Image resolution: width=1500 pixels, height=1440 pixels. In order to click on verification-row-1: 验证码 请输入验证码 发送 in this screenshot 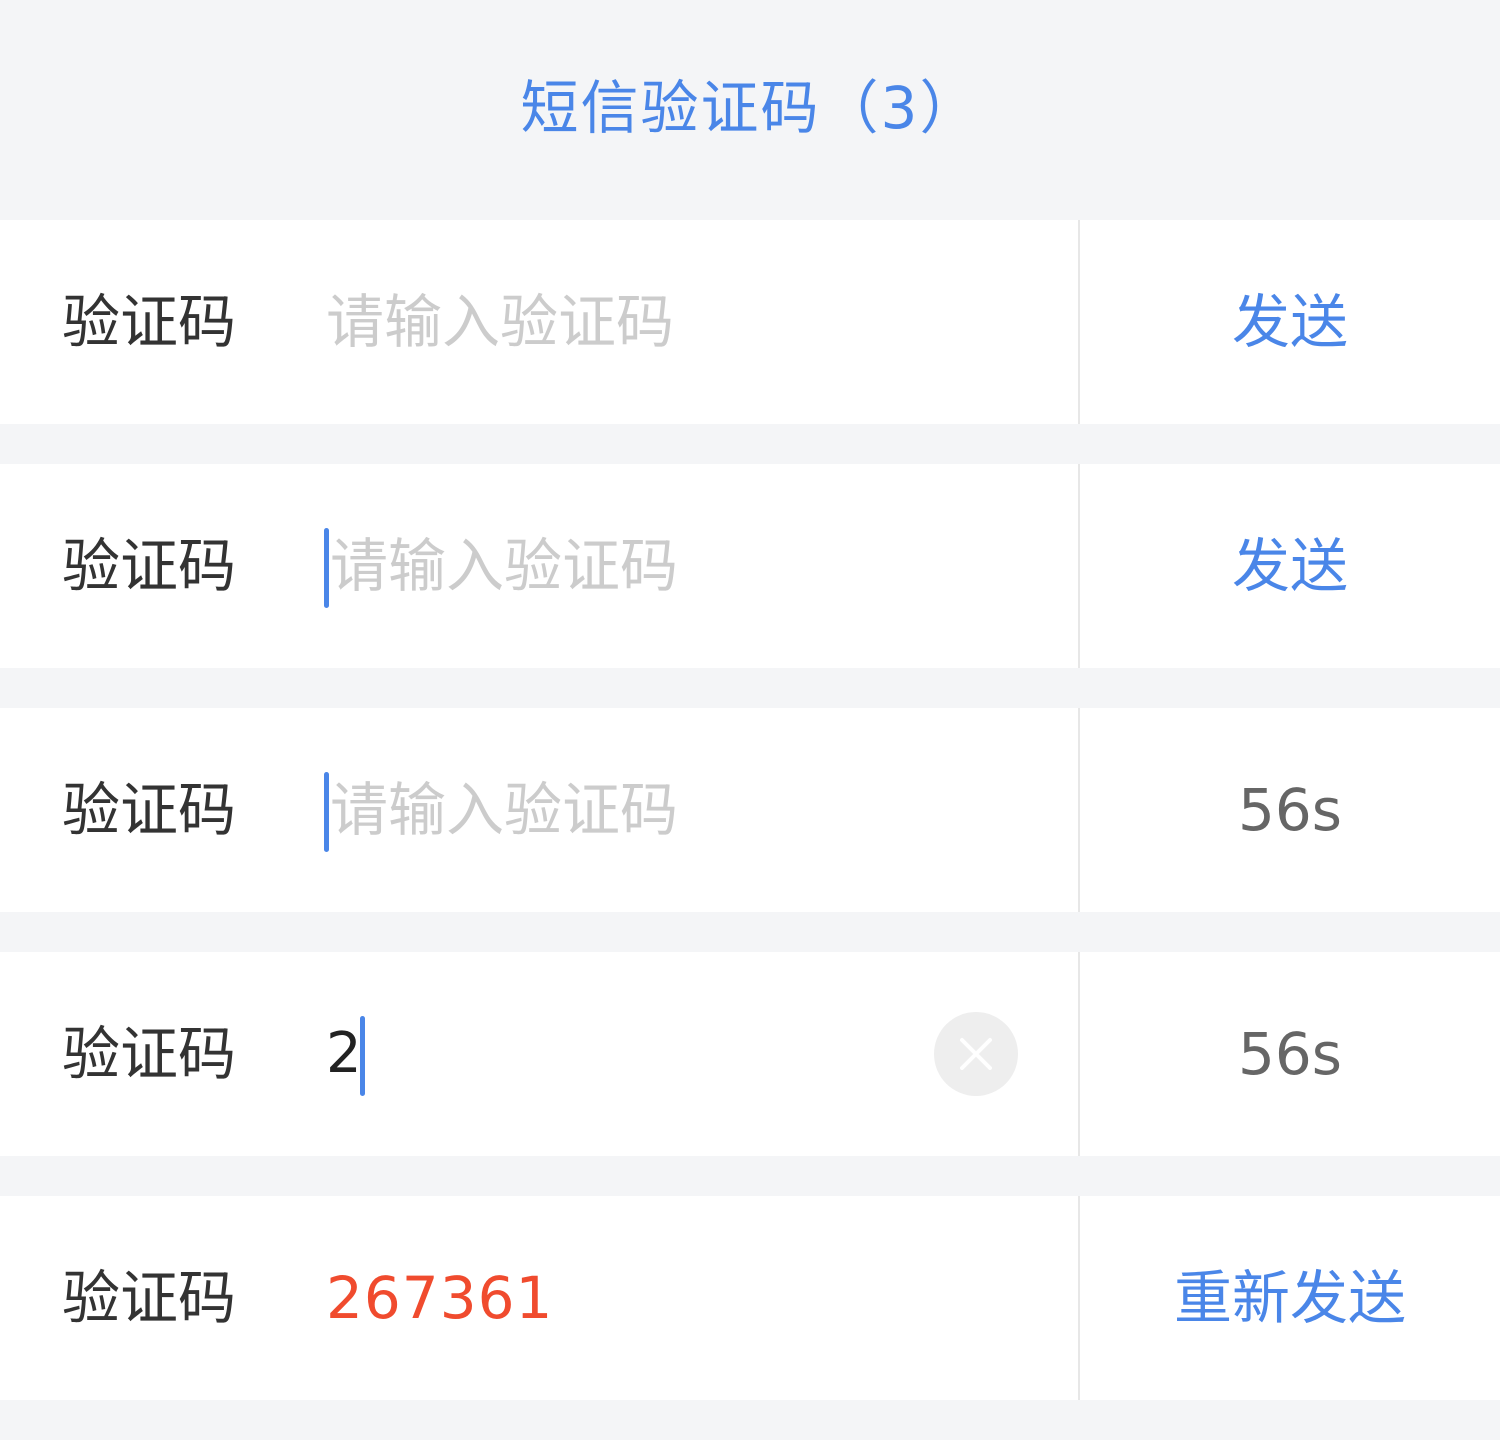, I will do `click(750, 322)`.